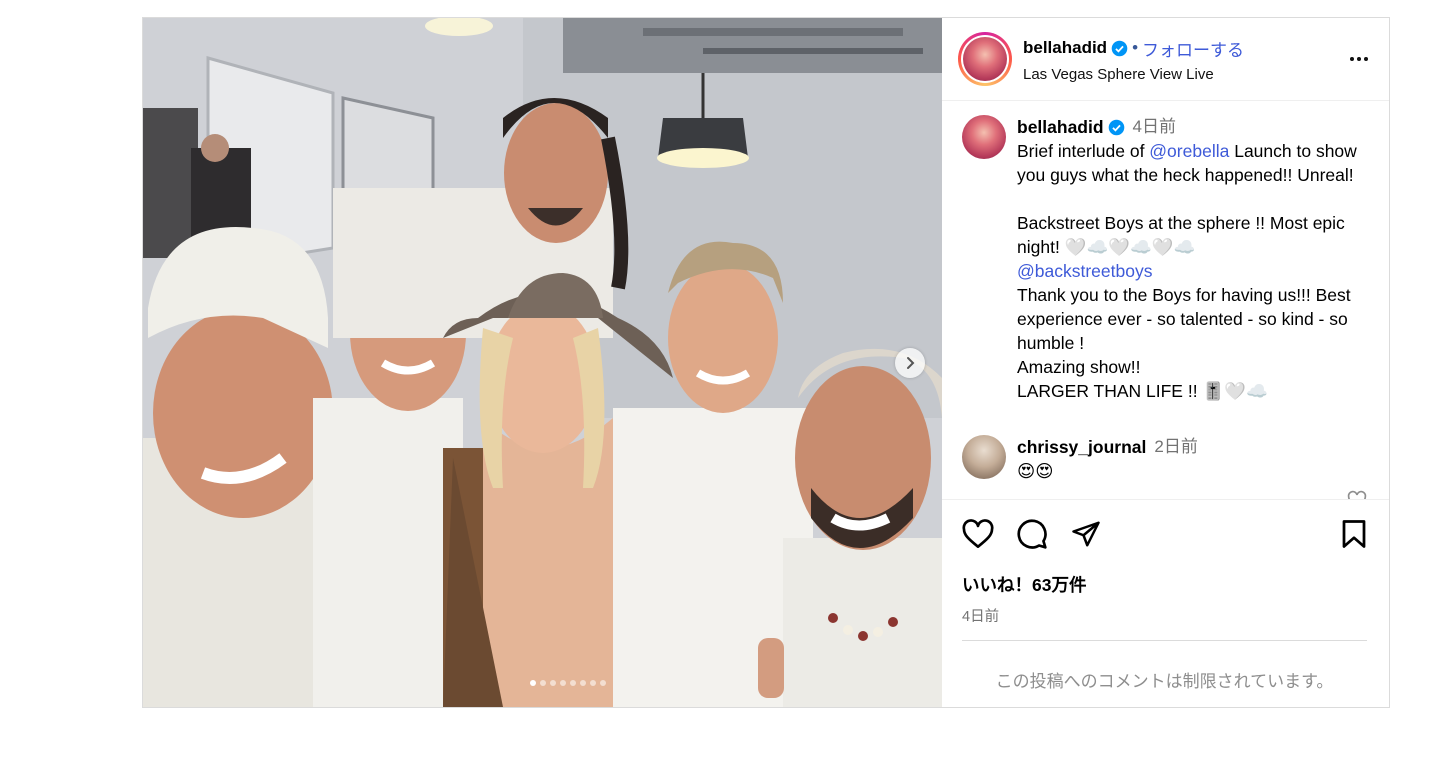 The image size is (1450, 772). What do you see at coordinates (1164, 666) in the screenshot?
I see `comments-restricted-notice: この投稿へのコメントは制限されています。` at bounding box center [1164, 666].